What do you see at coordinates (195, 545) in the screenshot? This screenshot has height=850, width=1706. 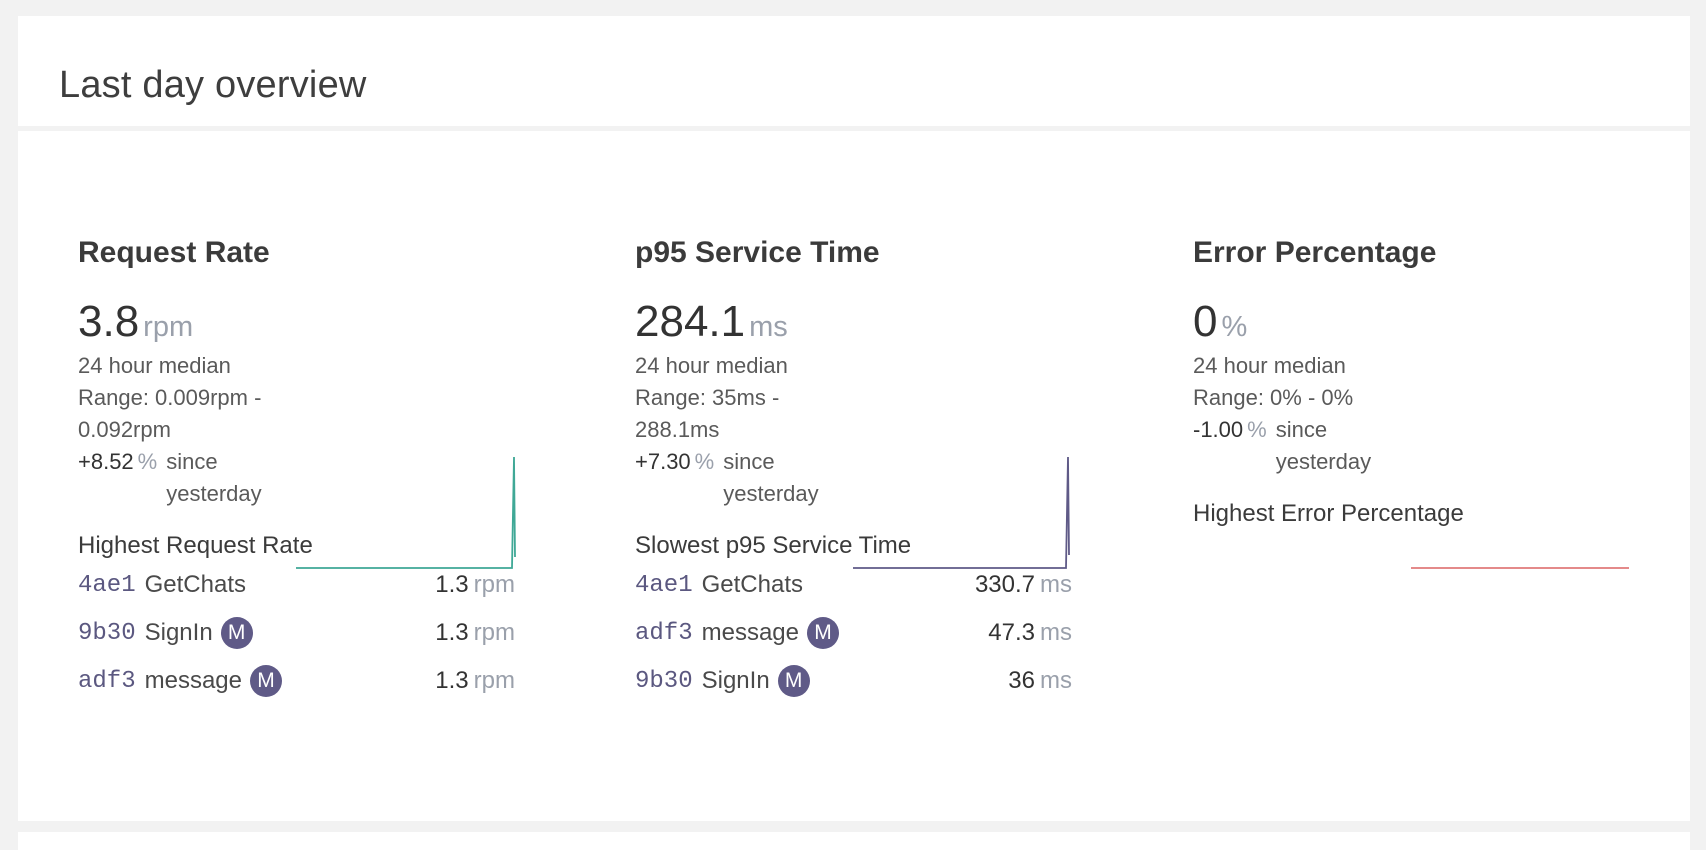 I see `highest-request-rate-title: Highest Request Rate` at bounding box center [195, 545].